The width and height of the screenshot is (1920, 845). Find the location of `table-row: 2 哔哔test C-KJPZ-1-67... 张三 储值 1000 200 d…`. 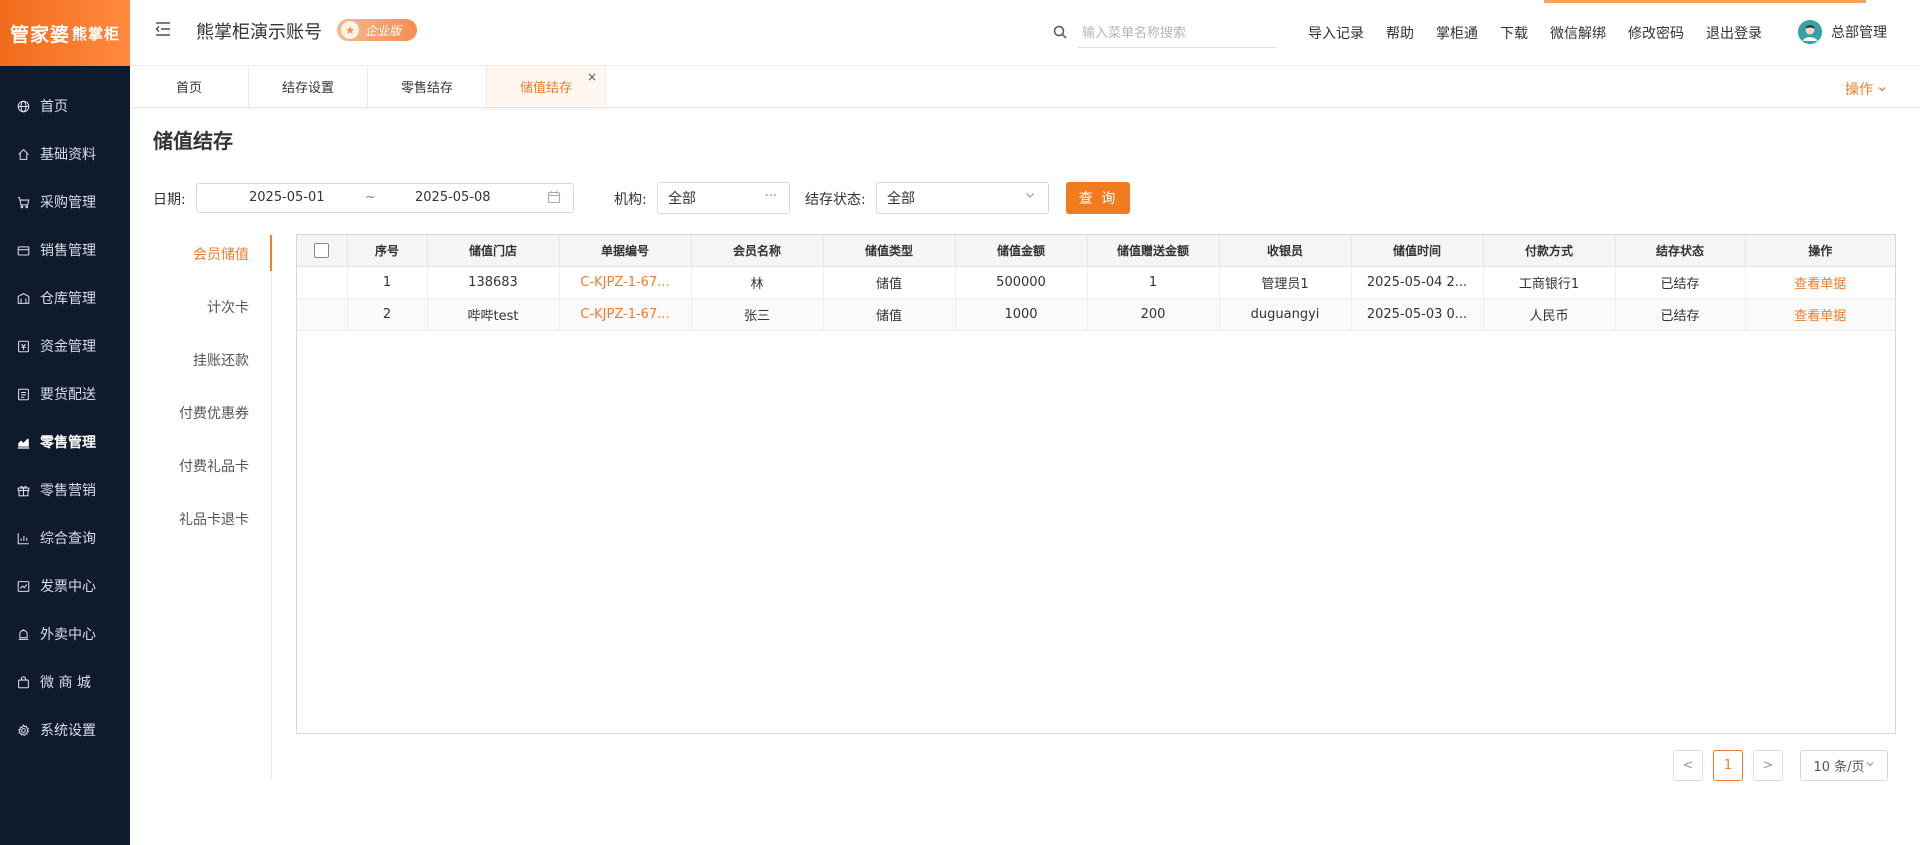

table-row: 2 哔哔test C-KJPZ-1-67... 张三 储值 1000 200 d… is located at coordinates (1096, 314).